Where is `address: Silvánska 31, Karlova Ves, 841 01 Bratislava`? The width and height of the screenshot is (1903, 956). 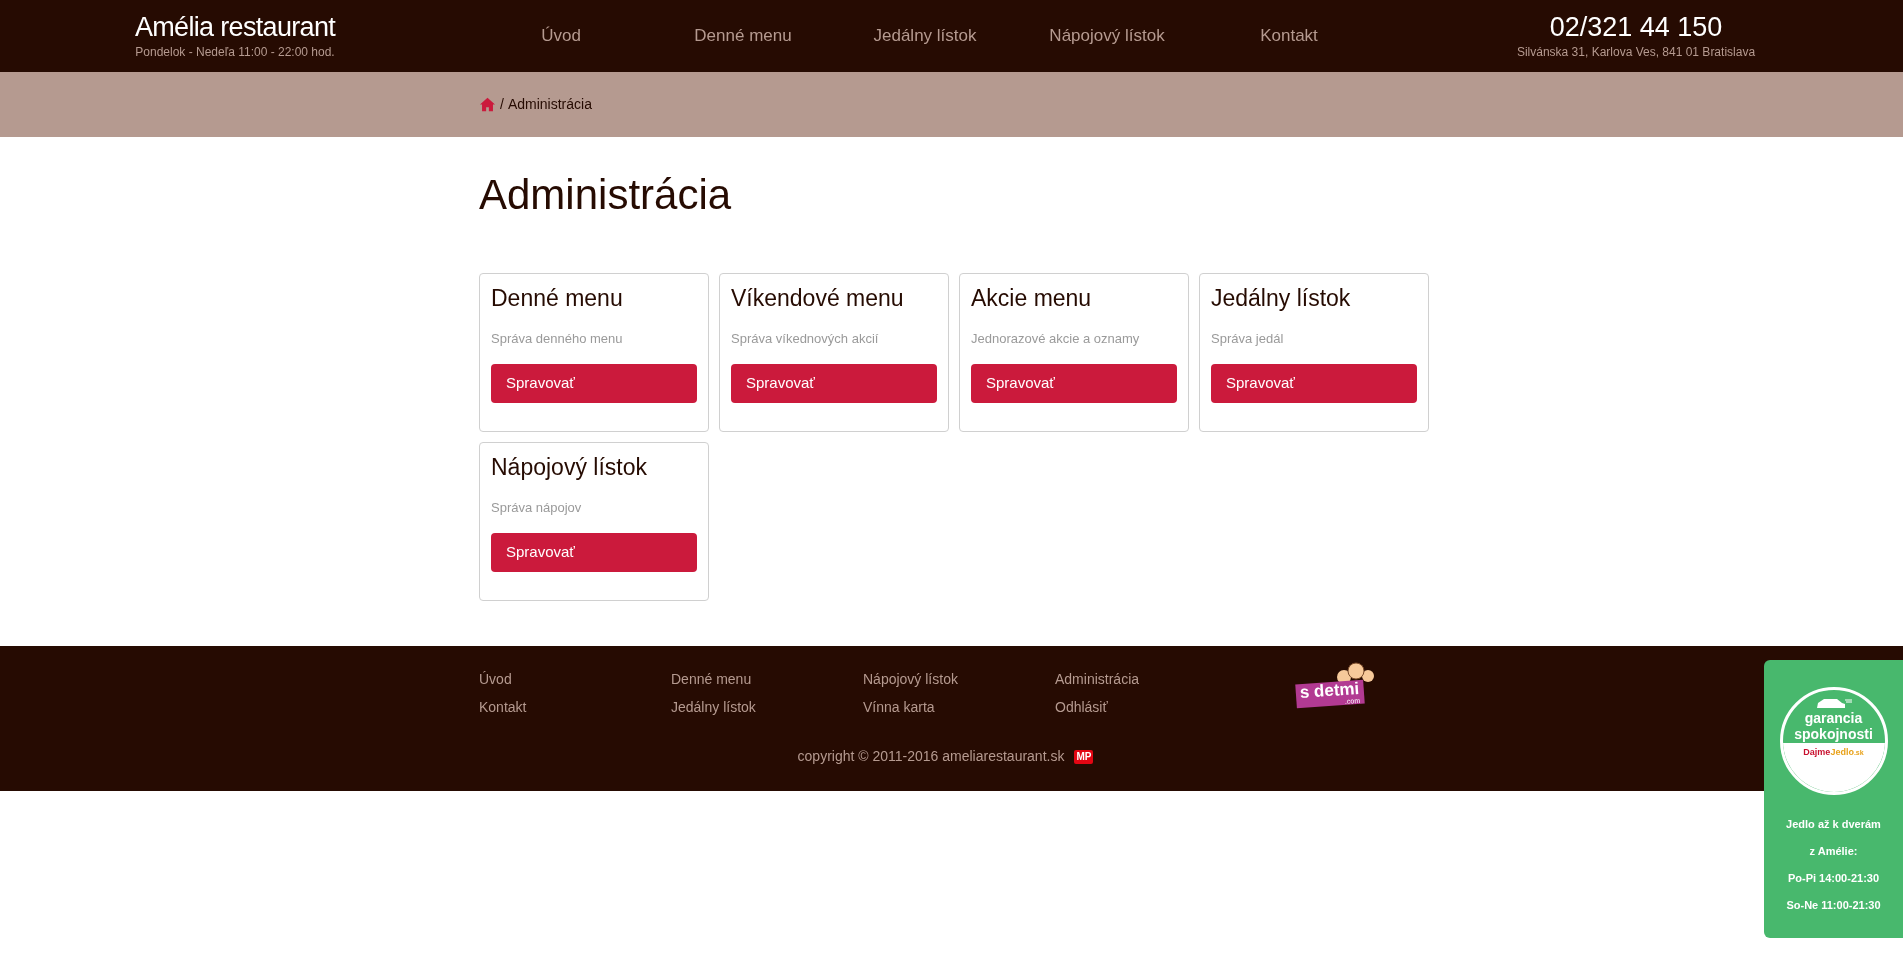 address: Silvánska 31, Karlova Ves, 841 01 Bratislava is located at coordinates (1636, 52).